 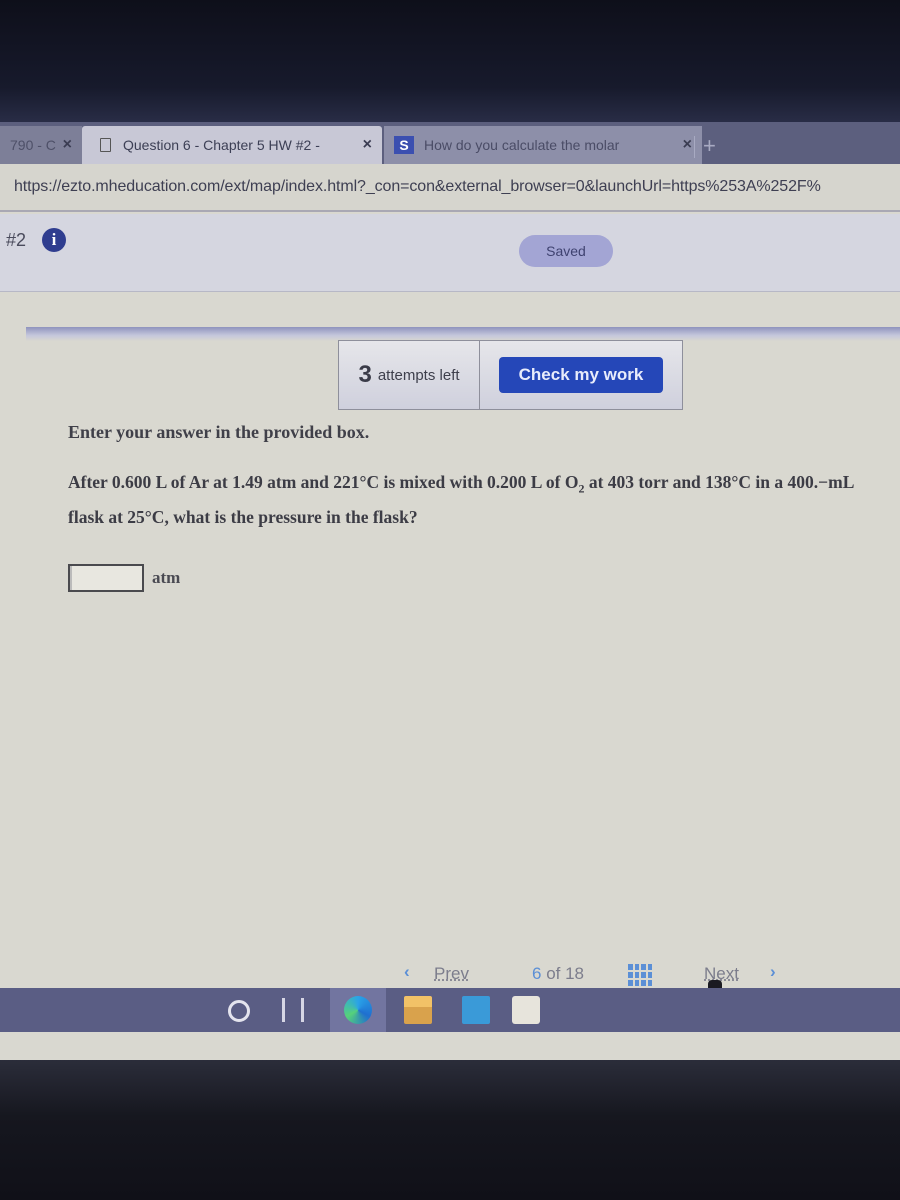 I want to click on answer-input, so click(x=106, y=578).